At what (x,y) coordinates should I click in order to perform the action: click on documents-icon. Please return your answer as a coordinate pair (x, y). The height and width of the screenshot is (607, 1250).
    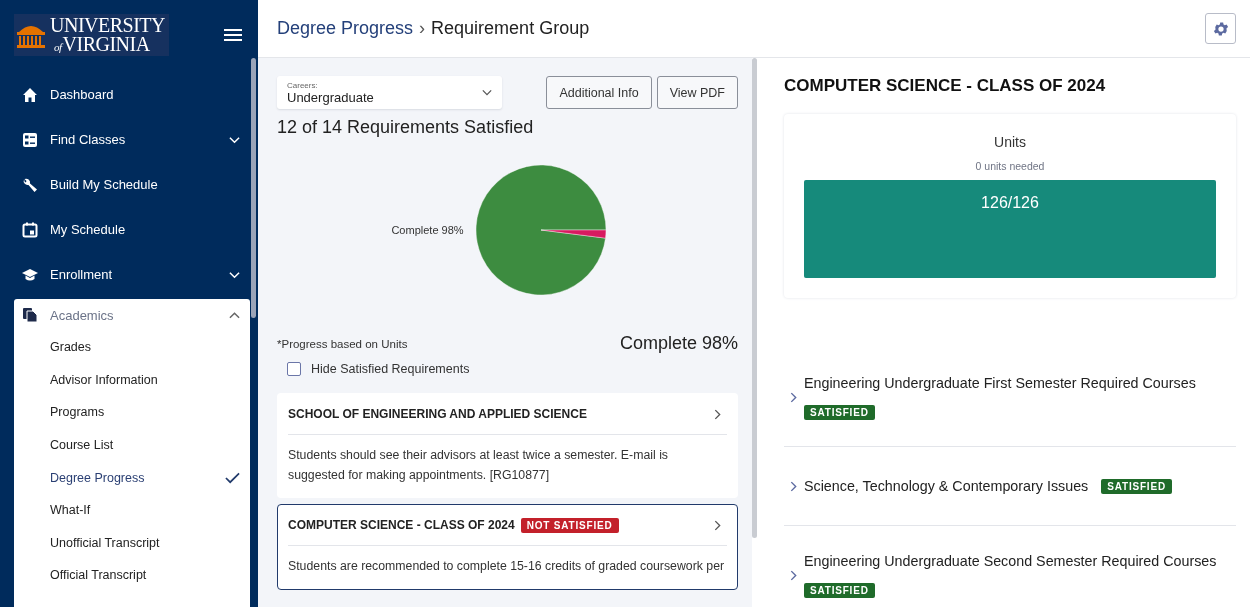
    Looking at the image, I should click on (30, 315).